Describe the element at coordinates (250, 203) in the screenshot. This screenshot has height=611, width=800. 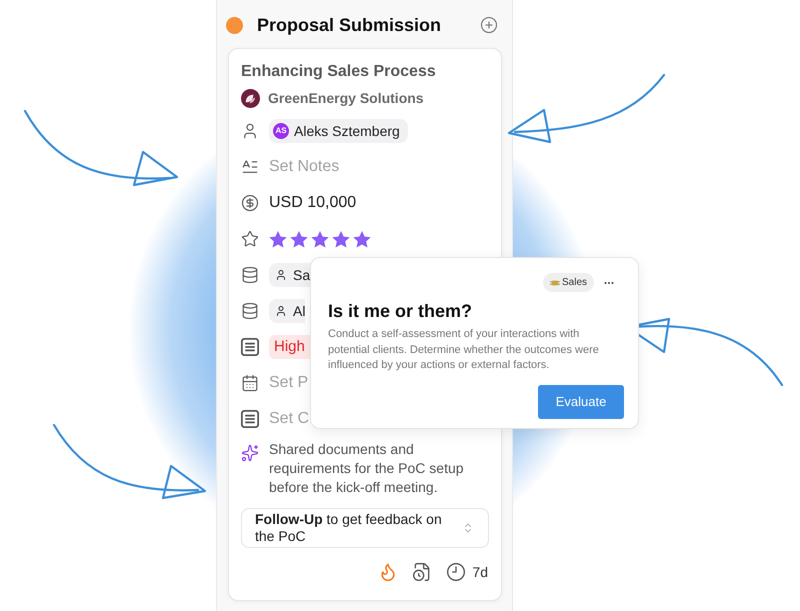
I see `dollar-icon` at that location.